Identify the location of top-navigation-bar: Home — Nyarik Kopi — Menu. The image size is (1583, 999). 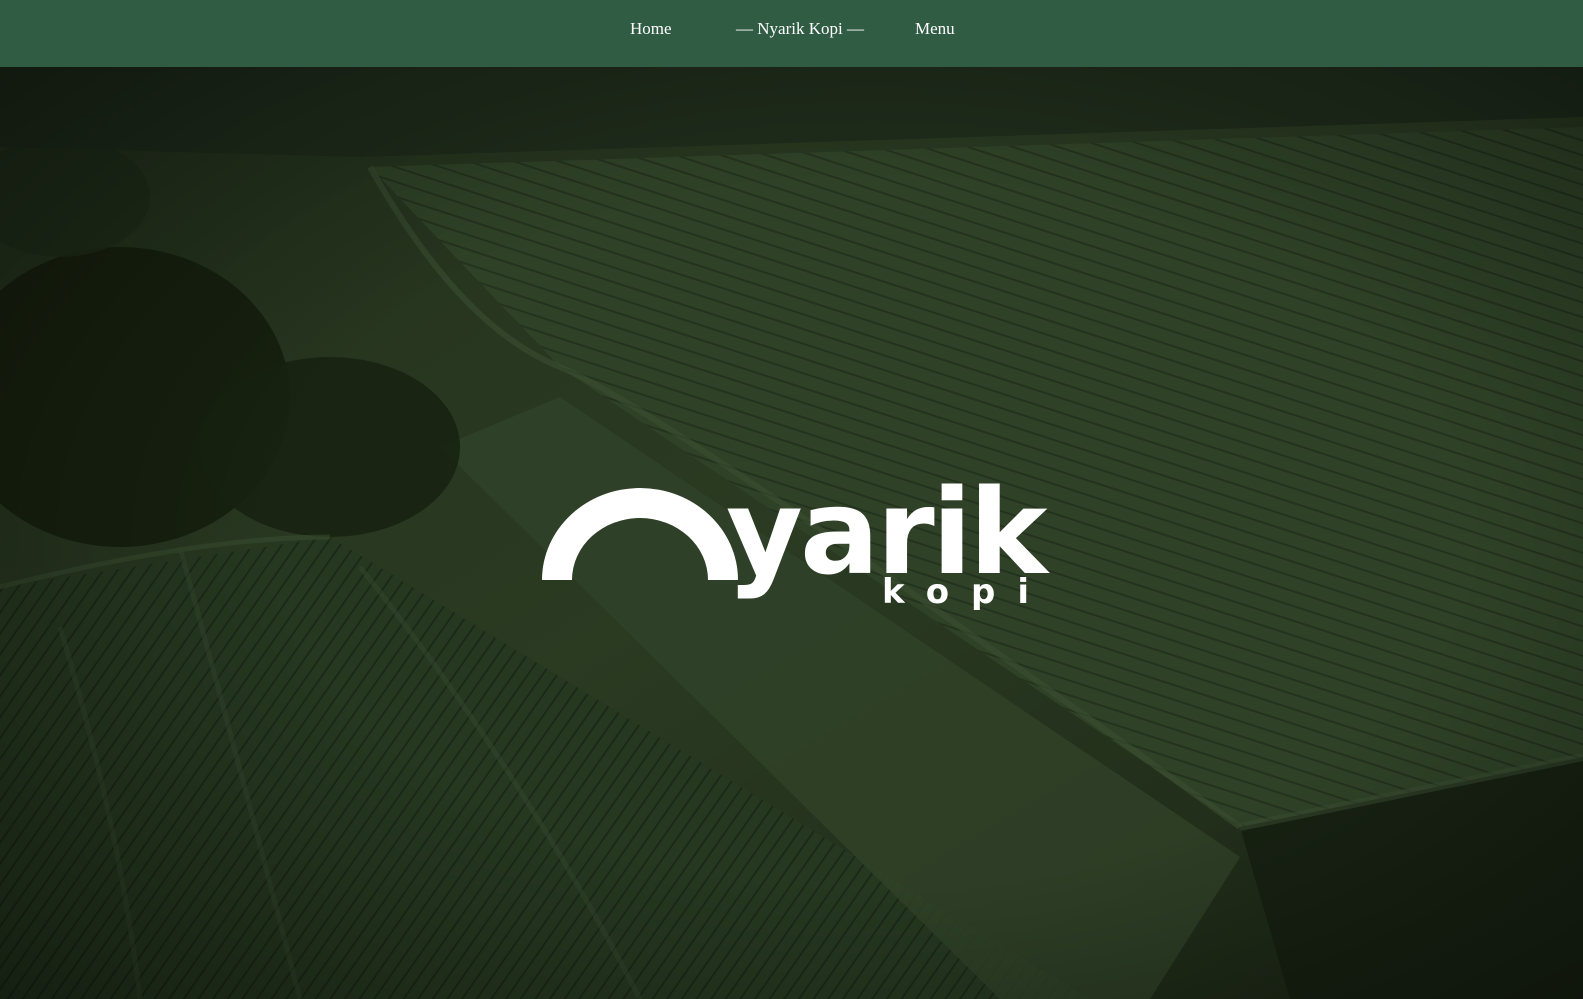
(791, 33).